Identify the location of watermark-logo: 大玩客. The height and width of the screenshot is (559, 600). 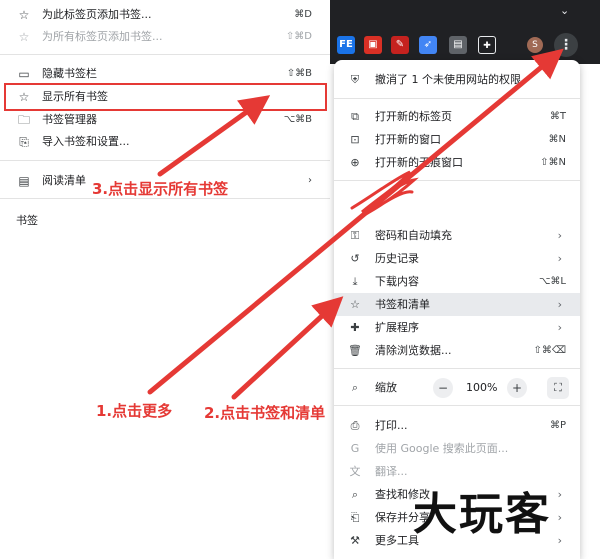
(482, 514).